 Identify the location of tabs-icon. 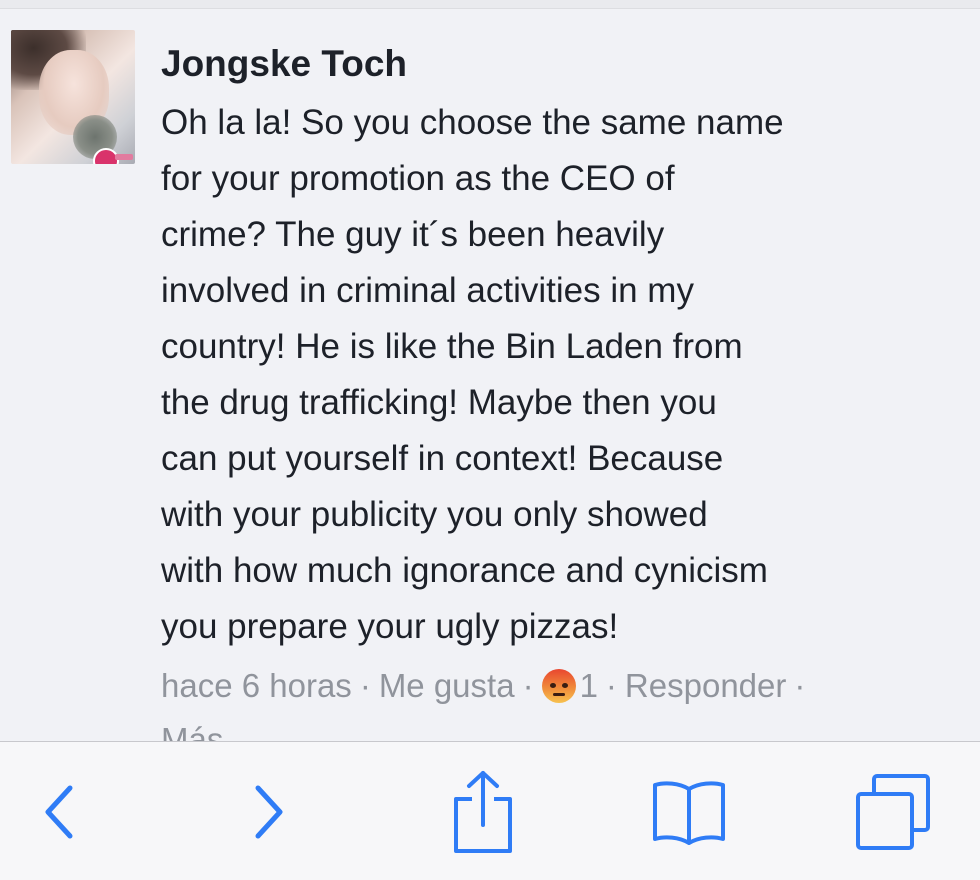
(893, 811).